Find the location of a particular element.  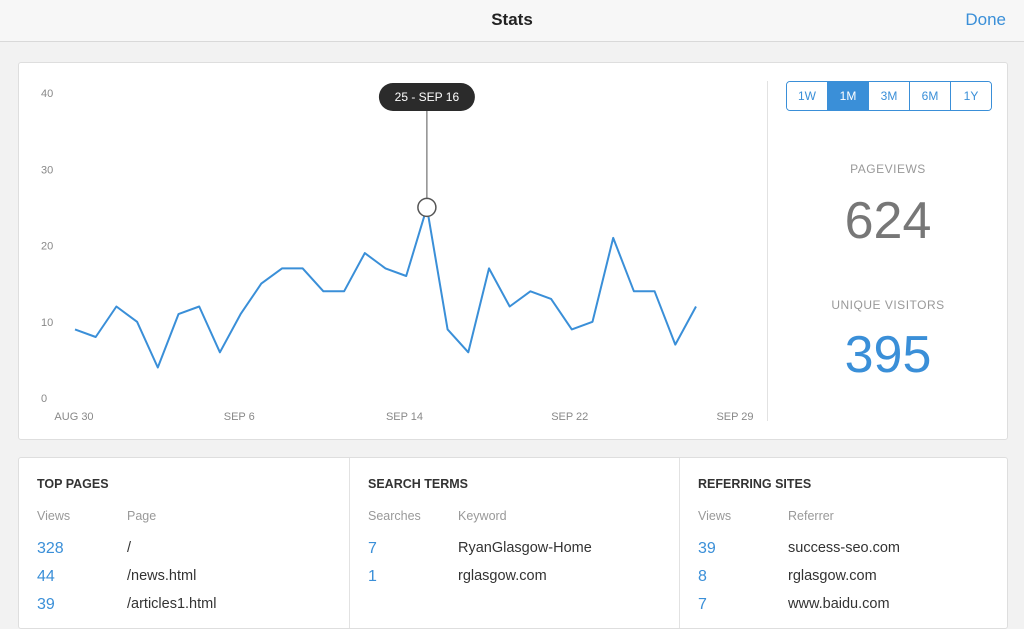

tooltip-label: 25 - SEP 16 is located at coordinates (427, 97).